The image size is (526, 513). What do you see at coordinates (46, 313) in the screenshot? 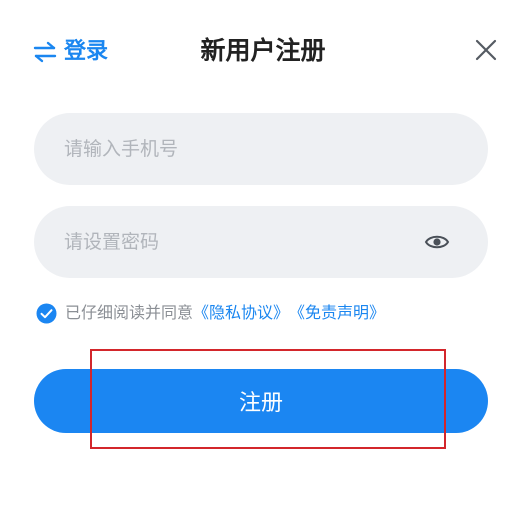
I see `checkbox-checked-icon` at bounding box center [46, 313].